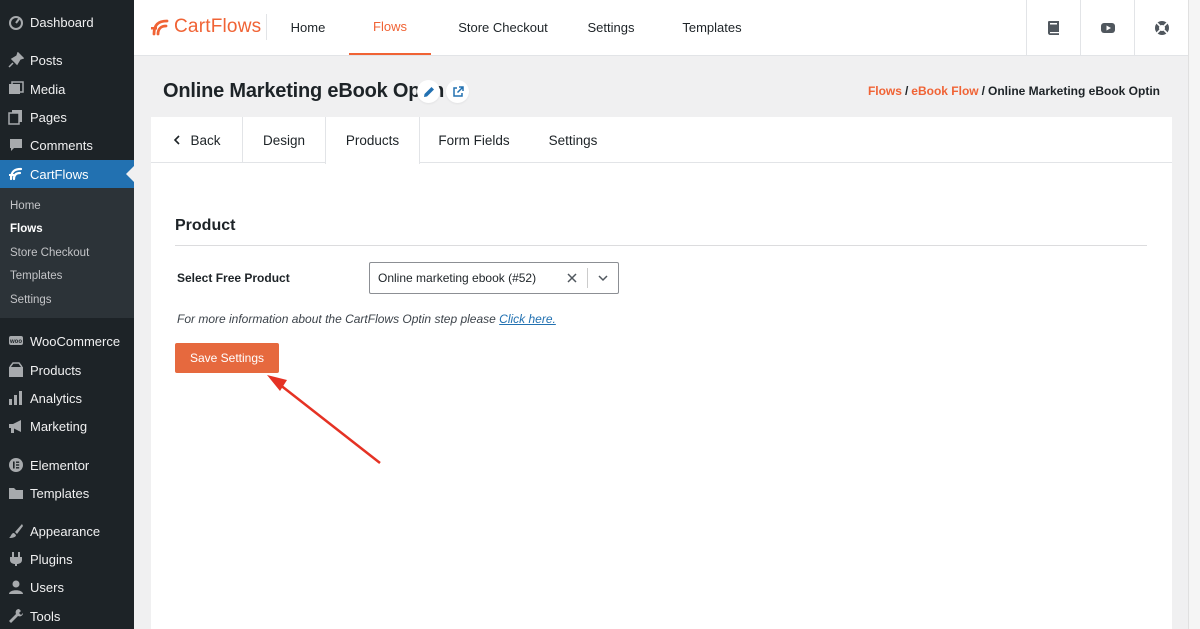 This screenshot has width=1200, height=629. What do you see at coordinates (1194, 314) in the screenshot?
I see `page-scrollbar` at bounding box center [1194, 314].